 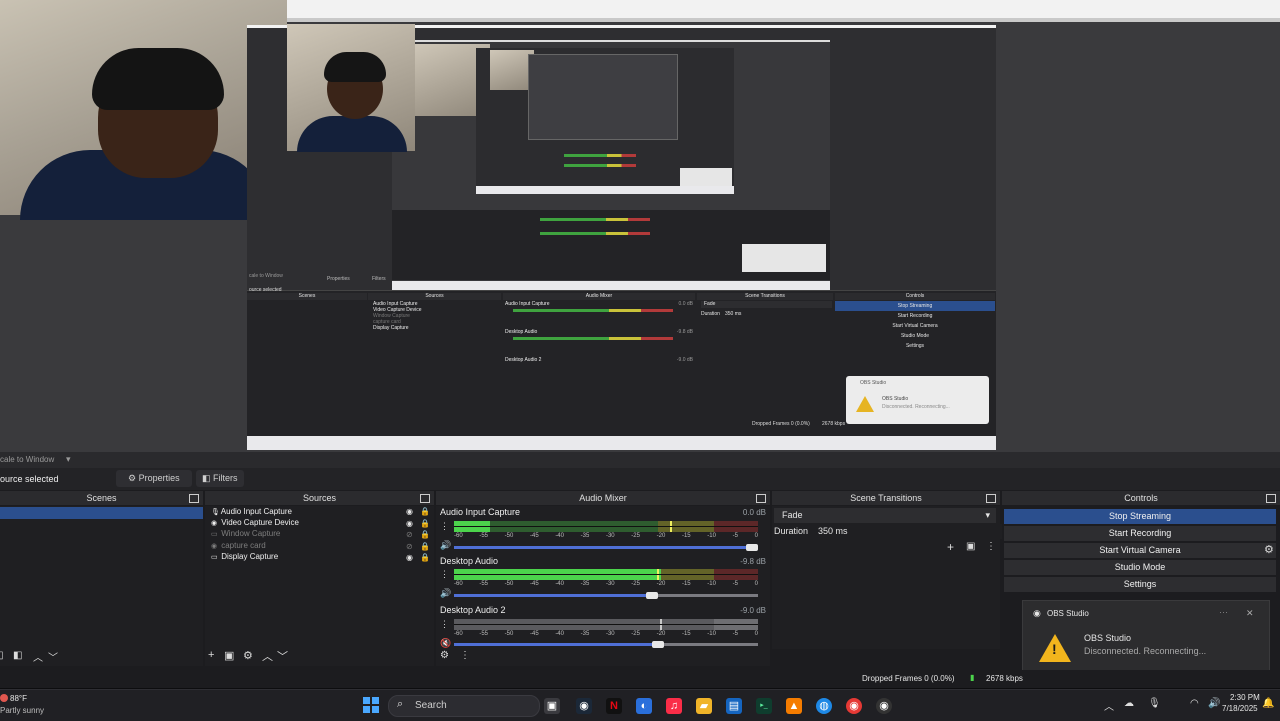 What do you see at coordinates (1129, 703) in the screenshot?
I see `cloud-icon: ☁` at bounding box center [1129, 703].